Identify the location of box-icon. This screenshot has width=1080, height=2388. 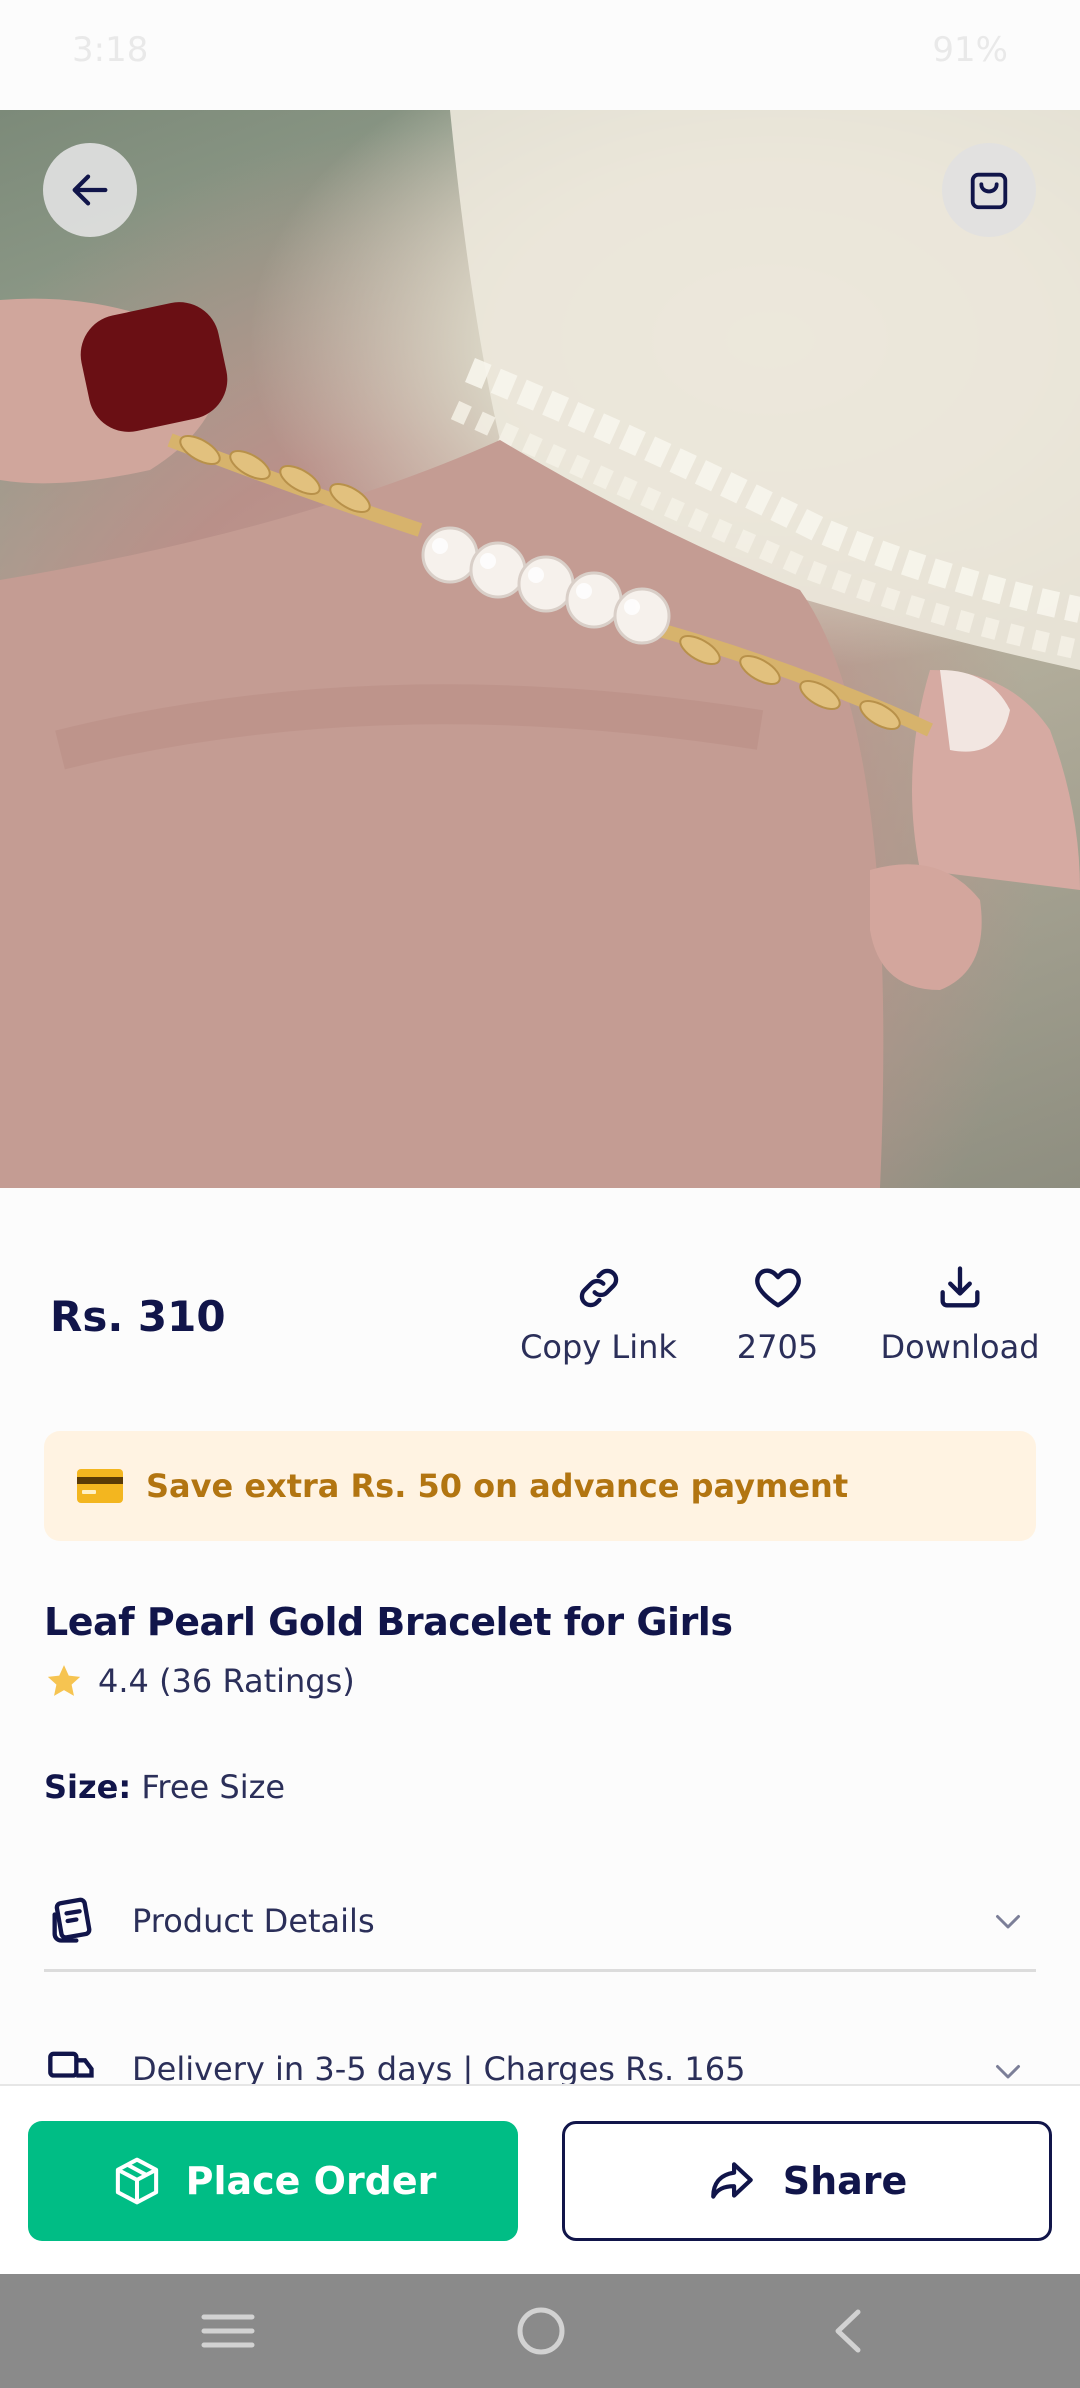
(136, 2181).